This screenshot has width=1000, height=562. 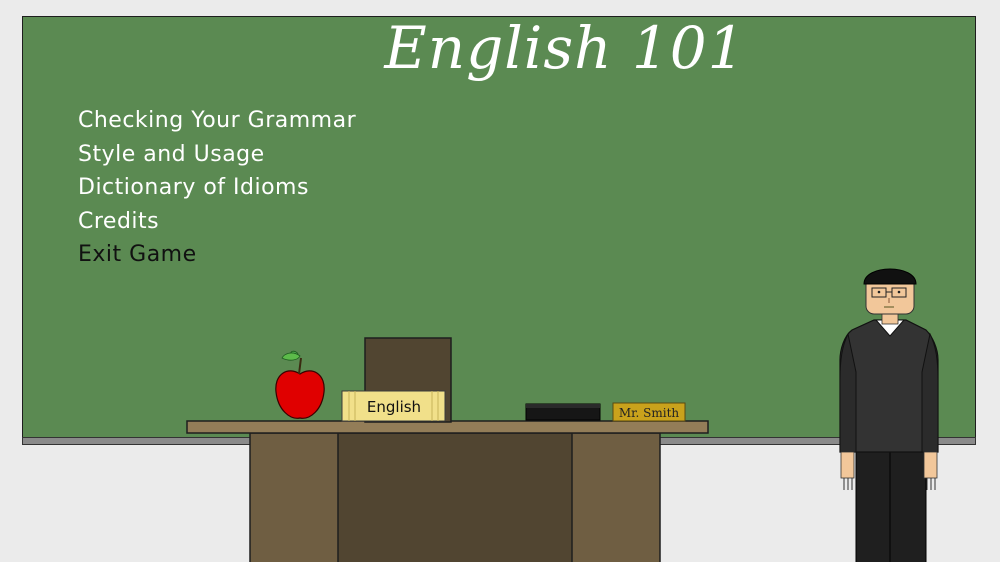 What do you see at coordinates (447, 491) in the screenshot?
I see `teacher-desk` at bounding box center [447, 491].